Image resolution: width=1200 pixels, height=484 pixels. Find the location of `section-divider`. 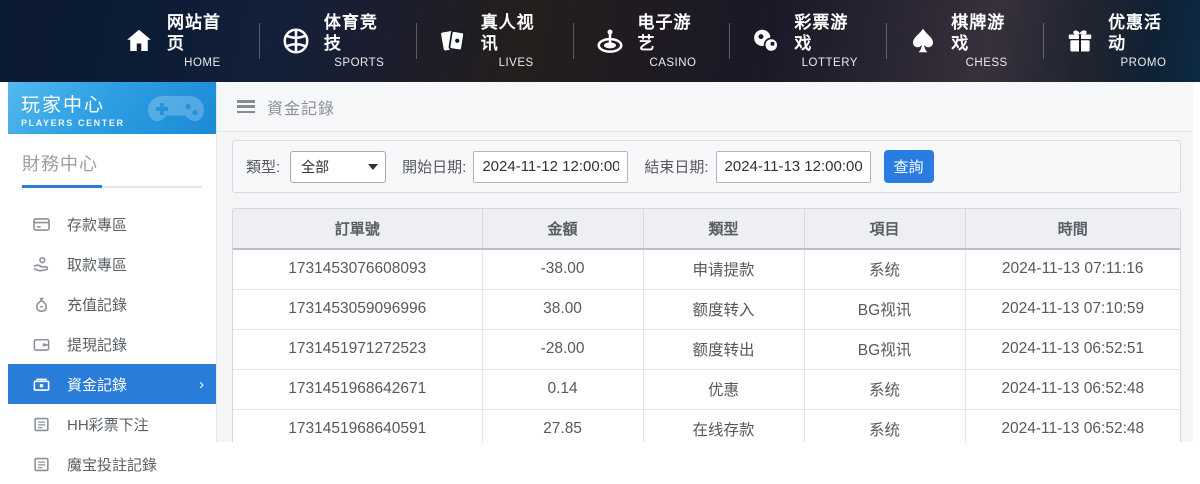

section-divider is located at coordinates (112, 186).